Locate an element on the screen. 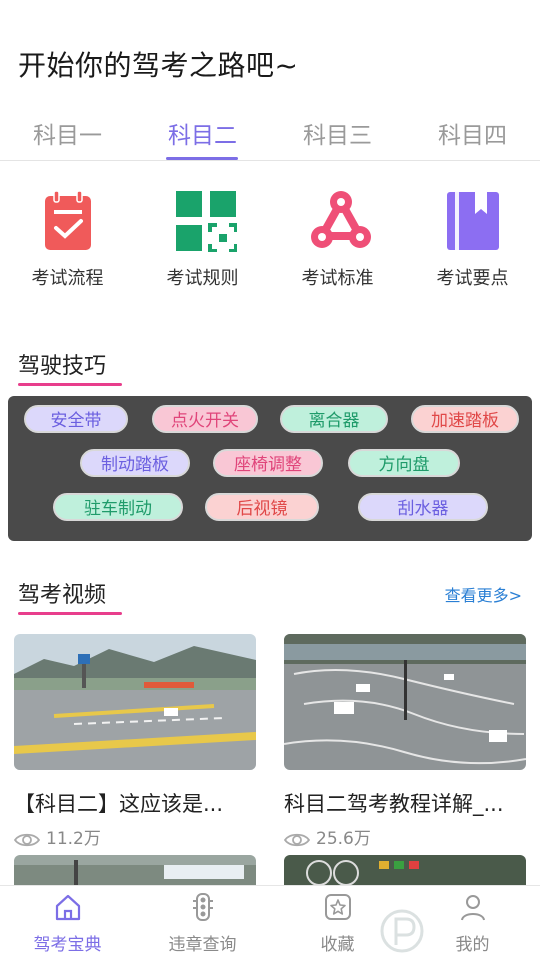 This screenshot has width=540, height=961. tab-subject-4: 科目四 is located at coordinates (472, 133).